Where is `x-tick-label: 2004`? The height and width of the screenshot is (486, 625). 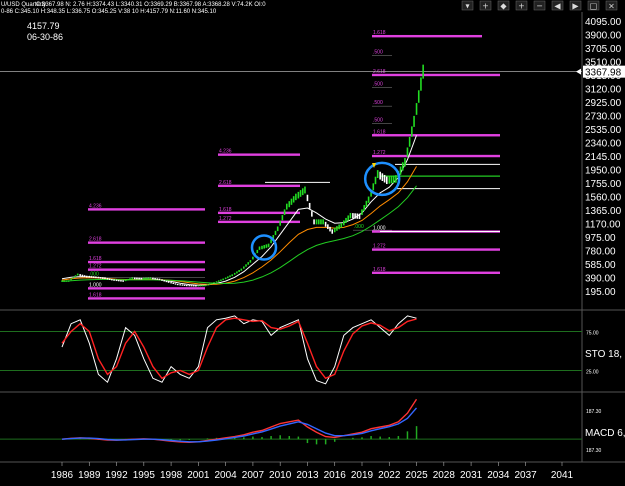 x-tick-label: 2004 is located at coordinates (226, 475).